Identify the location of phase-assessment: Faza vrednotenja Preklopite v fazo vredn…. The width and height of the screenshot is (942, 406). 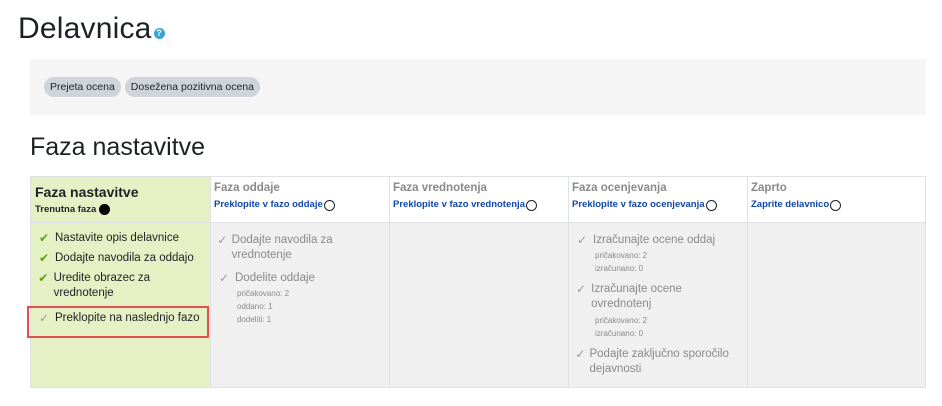
(478, 282).